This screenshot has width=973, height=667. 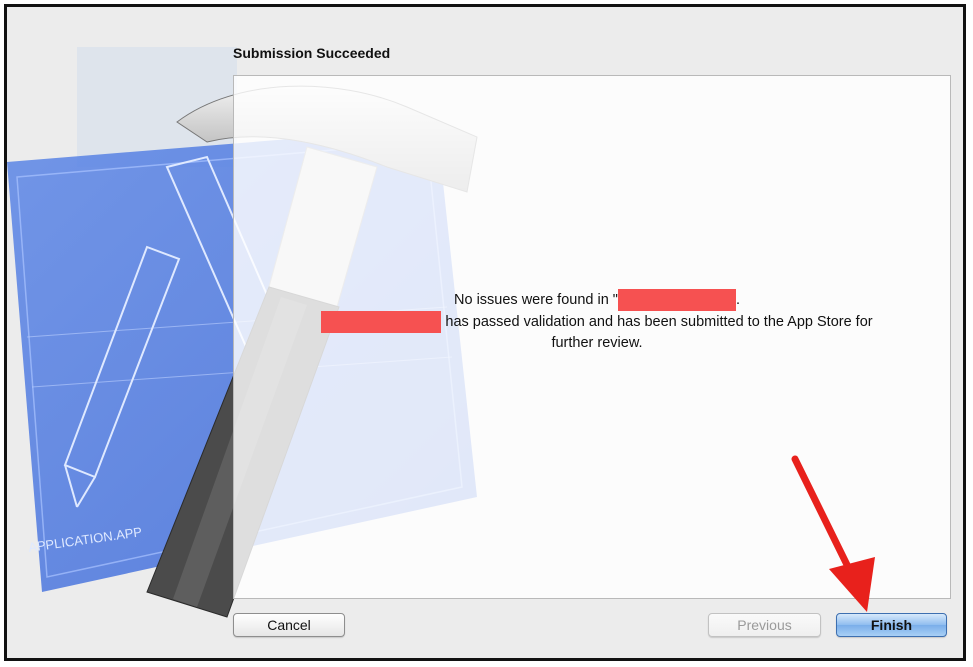 What do you see at coordinates (312, 53) in the screenshot?
I see `dialog-title: Submission Succeeded` at bounding box center [312, 53].